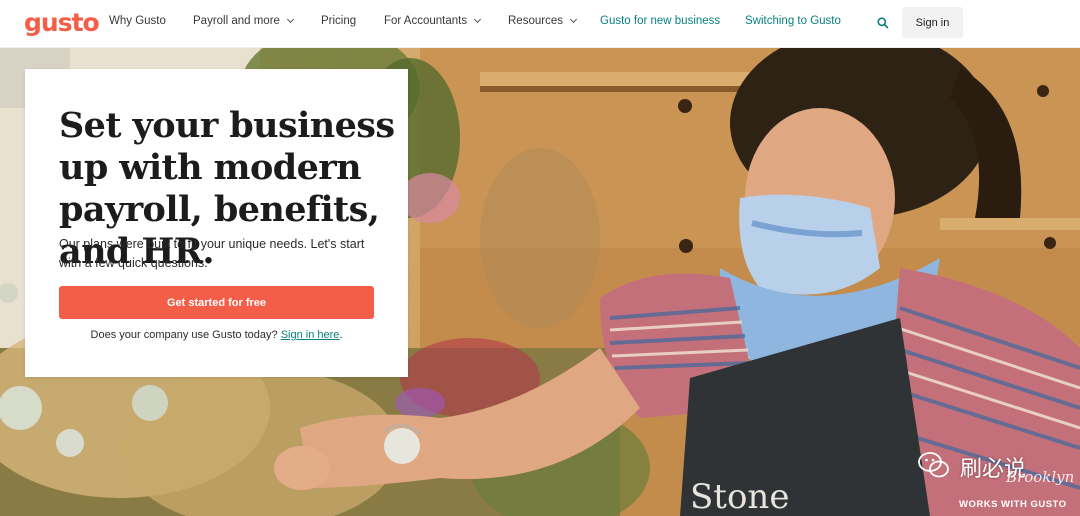 Image resolution: width=1080 pixels, height=516 pixels. I want to click on gusto-logo: gusto, so click(62, 22).